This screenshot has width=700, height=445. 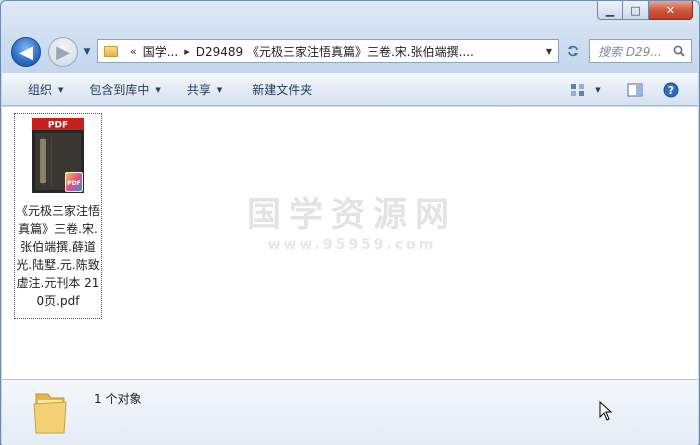 I want to click on back-button: ◀, so click(x=26, y=52).